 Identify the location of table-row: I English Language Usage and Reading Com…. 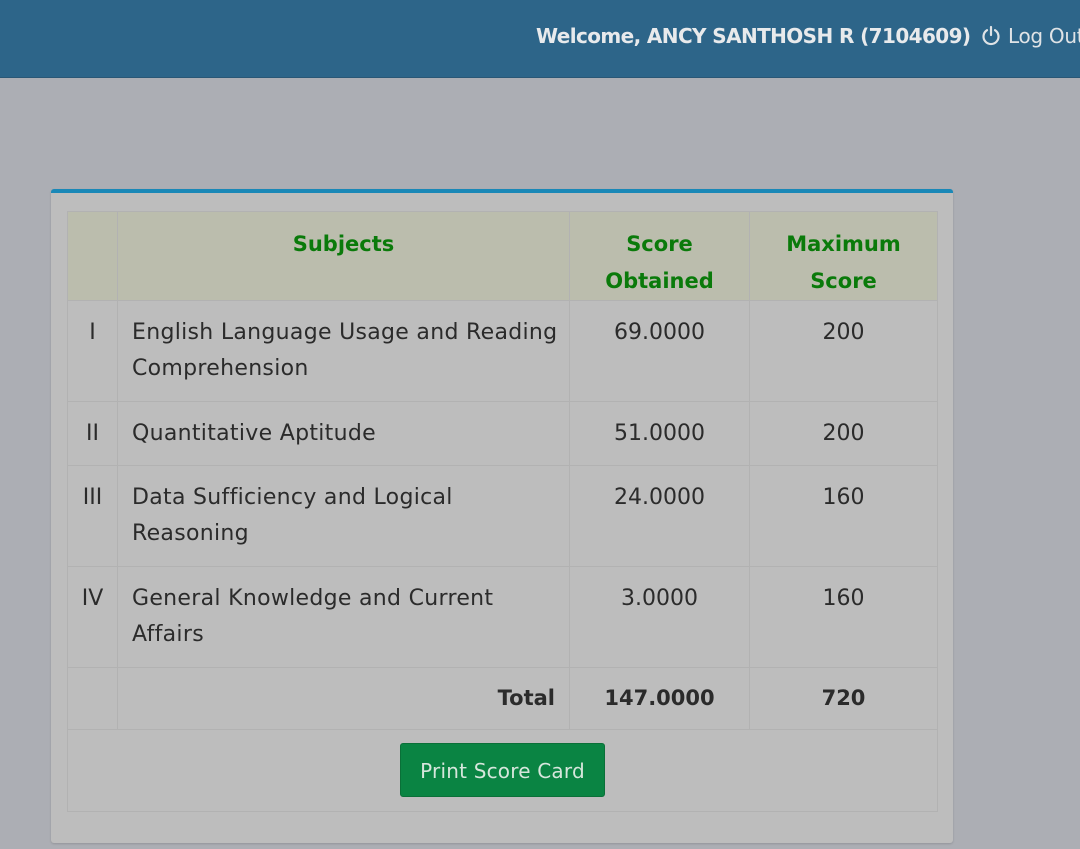
(502, 351).